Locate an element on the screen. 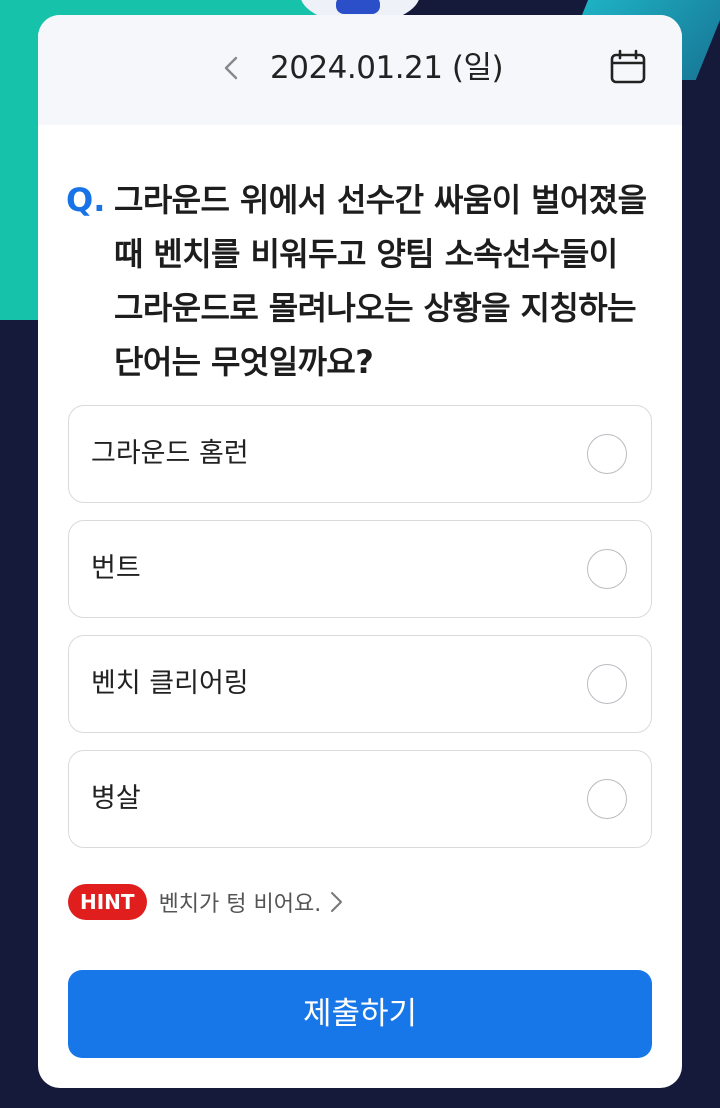  answer-option-label: 벤치 클리어링 is located at coordinates (170, 683).